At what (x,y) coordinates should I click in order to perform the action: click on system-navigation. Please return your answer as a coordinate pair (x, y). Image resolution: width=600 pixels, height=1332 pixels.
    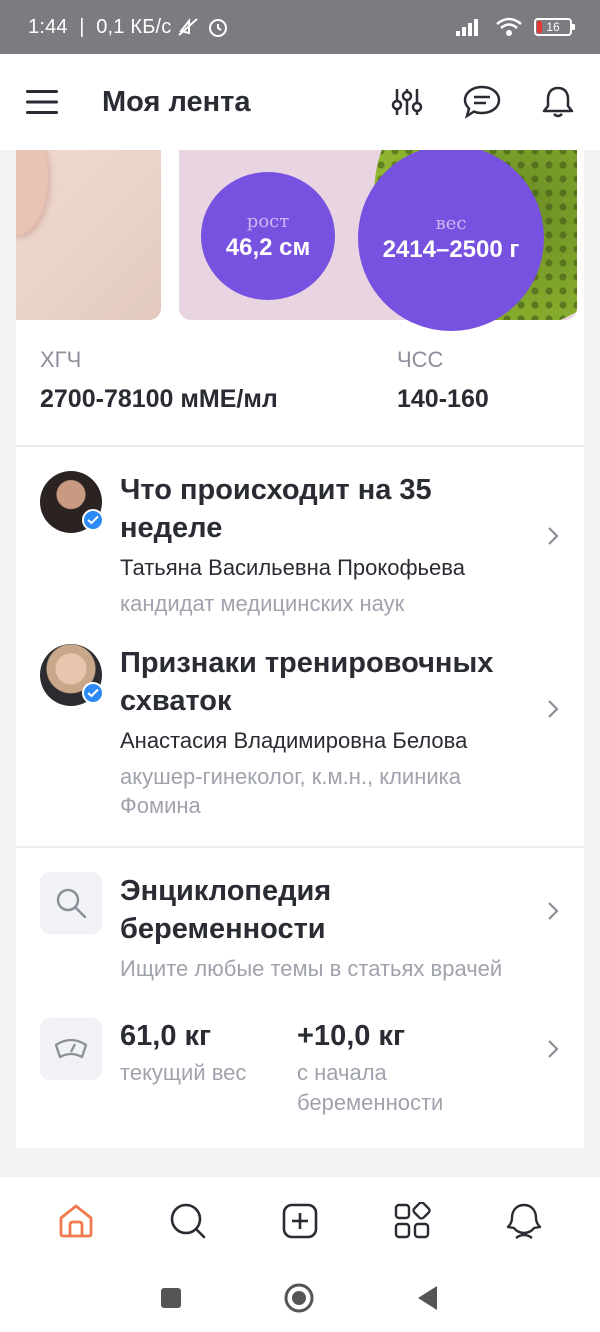
    Looking at the image, I should click on (300, 1298).